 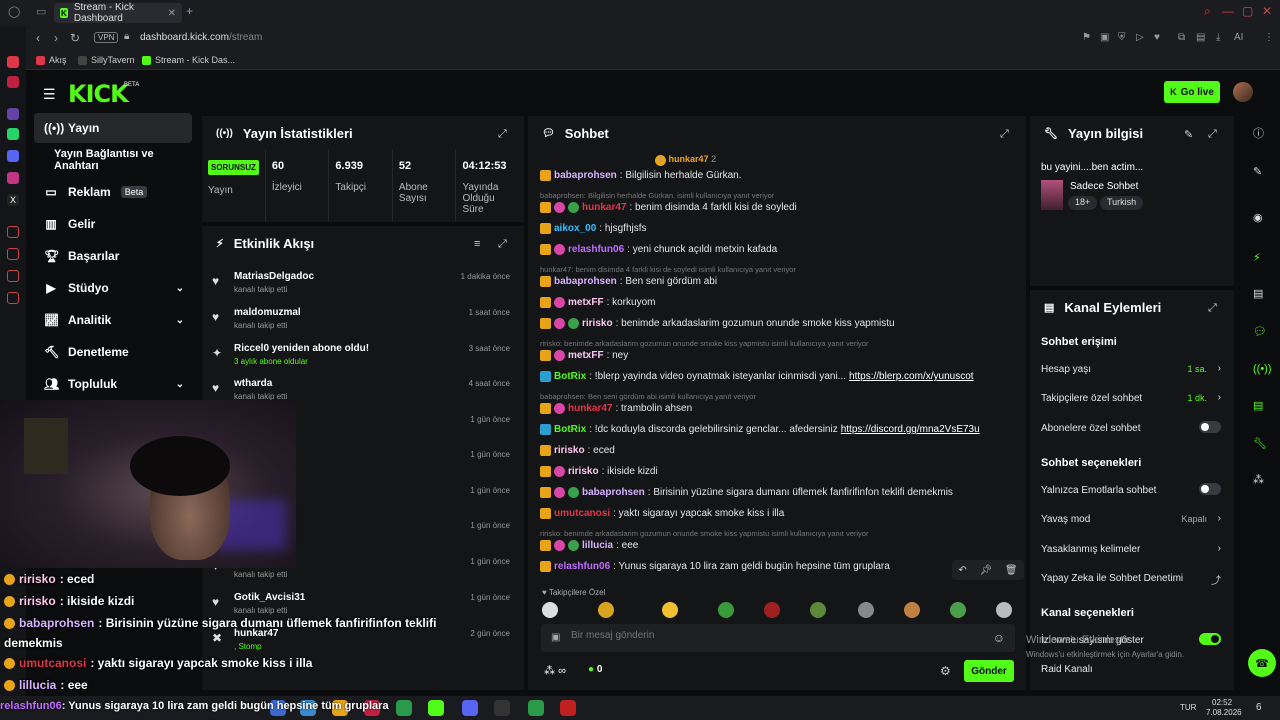 What do you see at coordinates (1228, 11) in the screenshot?
I see `minimize-icon: —` at bounding box center [1228, 11].